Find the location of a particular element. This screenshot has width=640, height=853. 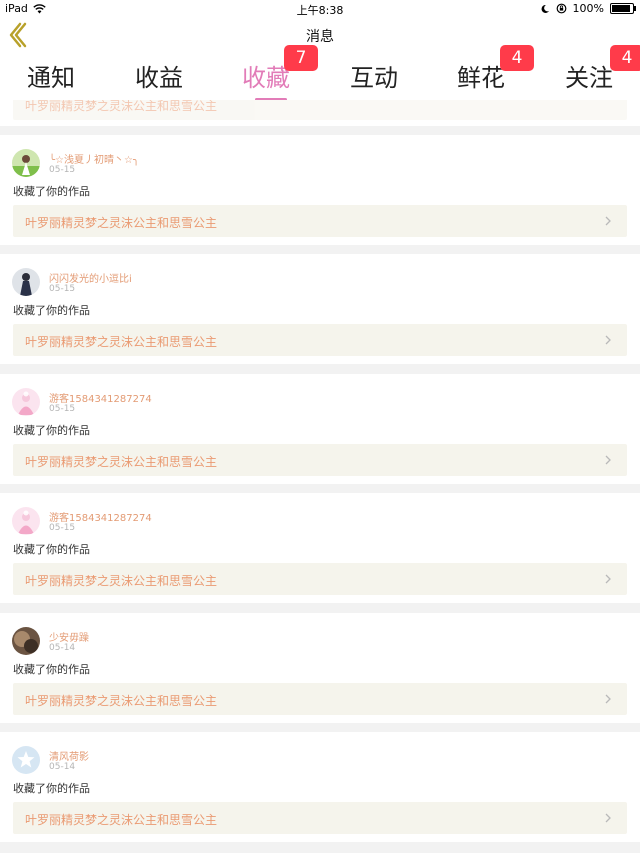

tab-label: 通知 is located at coordinates (51, 78).